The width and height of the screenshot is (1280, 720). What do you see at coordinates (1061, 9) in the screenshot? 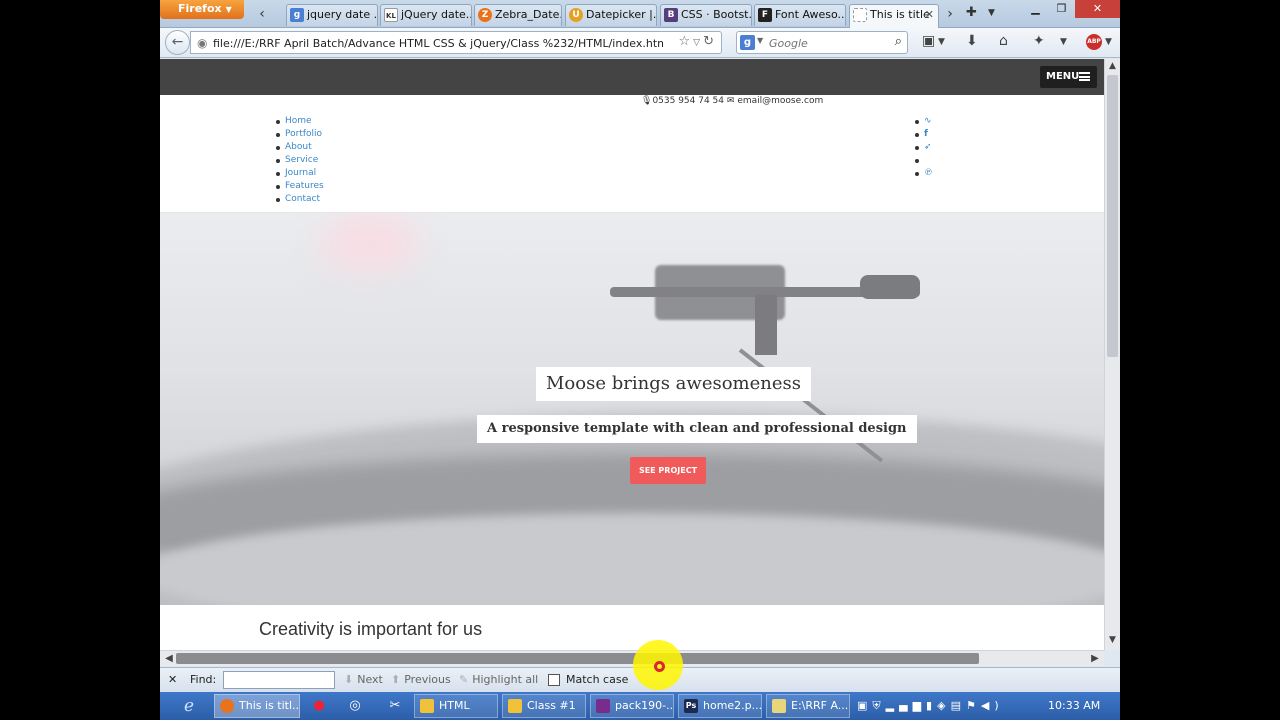
I see `restore-button: ❐` at bounding box center [1061, 9].